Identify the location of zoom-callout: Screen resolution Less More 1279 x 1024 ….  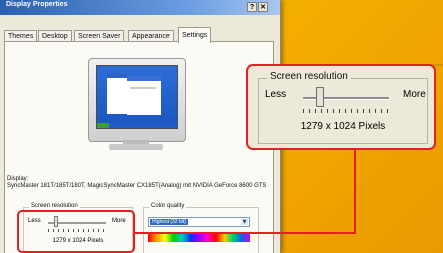
(341, 107).